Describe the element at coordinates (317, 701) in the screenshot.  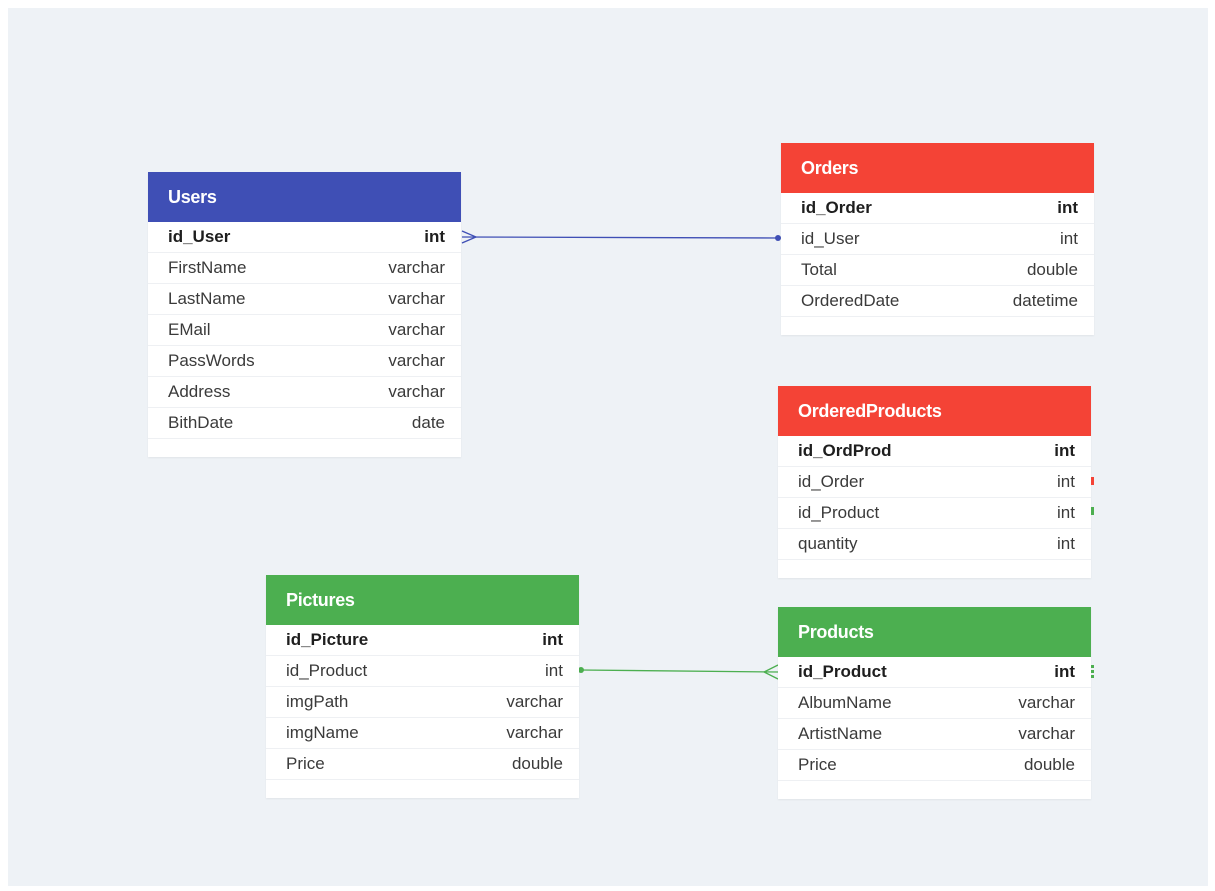
I see `column-name: imgPath` at that location.